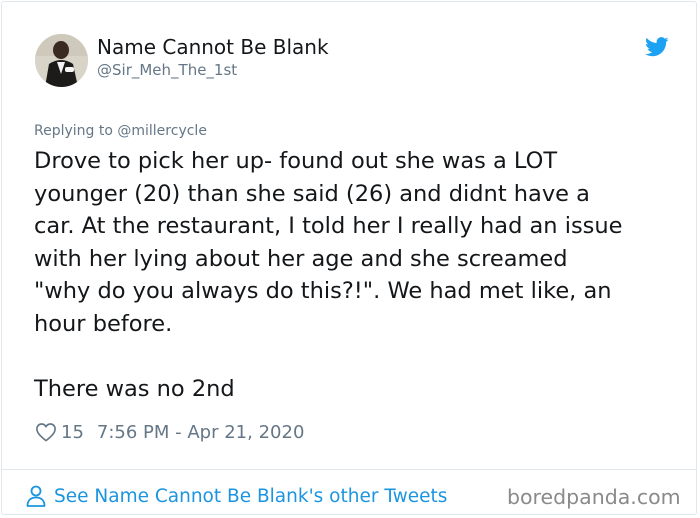 Image resolution: width=700 pixels, height=518 pixels. I want to click on other-tweets-link: See Name Cannot Be Blank's other Tweets, so click(236, 496).